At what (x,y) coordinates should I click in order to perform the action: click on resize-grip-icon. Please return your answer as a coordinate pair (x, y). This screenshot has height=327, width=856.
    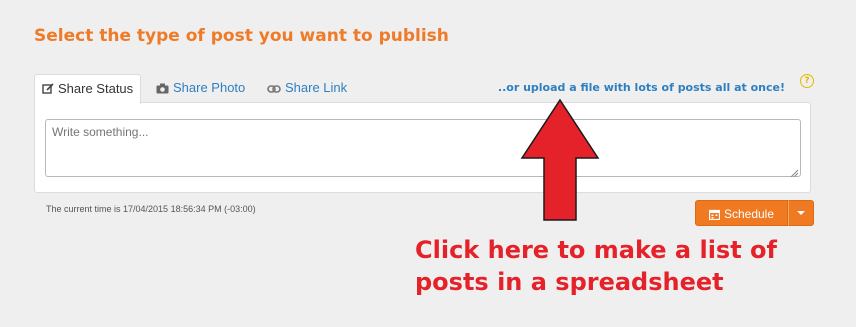
    Looking at the image, I should click on (794, 173).